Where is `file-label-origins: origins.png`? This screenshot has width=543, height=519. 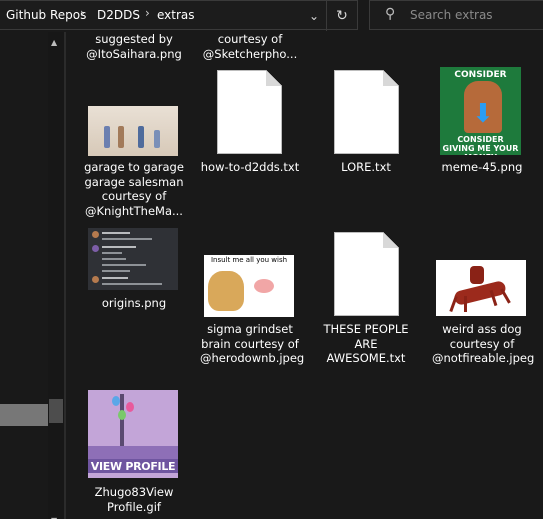
file-label-origins: origins.png is located at coordinates (134, 303).